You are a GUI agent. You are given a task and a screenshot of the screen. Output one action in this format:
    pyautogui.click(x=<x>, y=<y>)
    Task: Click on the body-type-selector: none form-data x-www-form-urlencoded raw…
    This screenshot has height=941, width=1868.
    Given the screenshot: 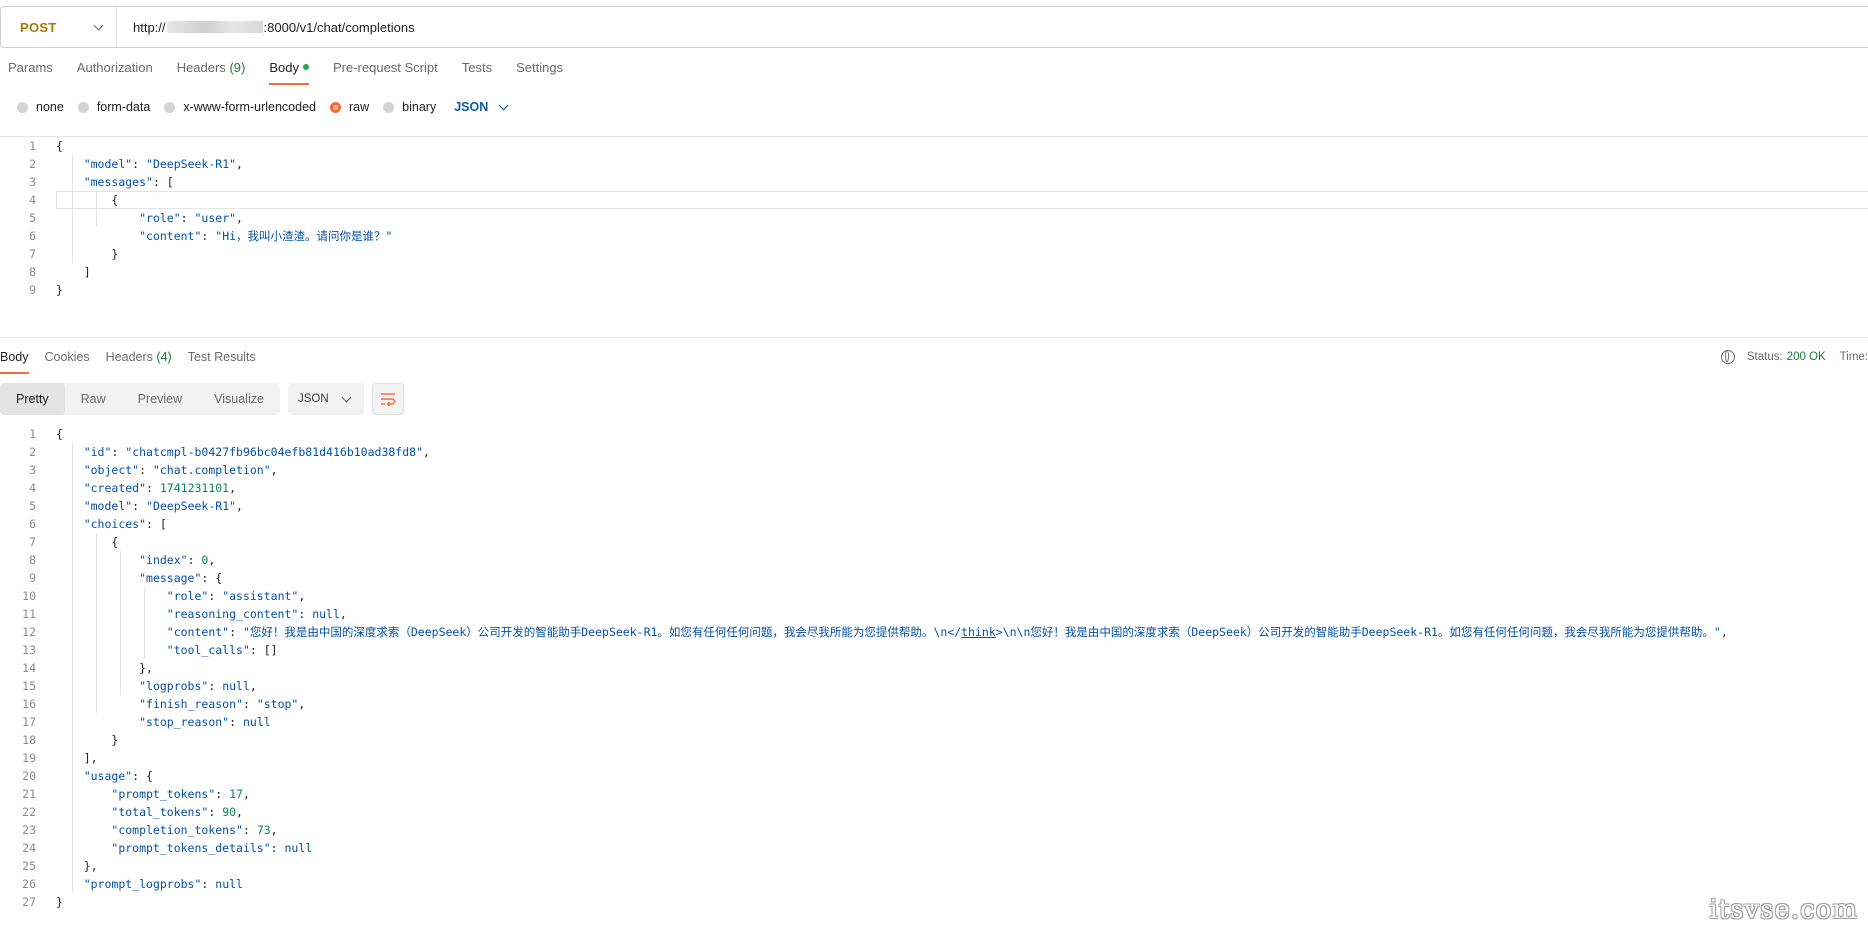 What is the action you would take?
    pyautogui.click(x=263, y=107)
    